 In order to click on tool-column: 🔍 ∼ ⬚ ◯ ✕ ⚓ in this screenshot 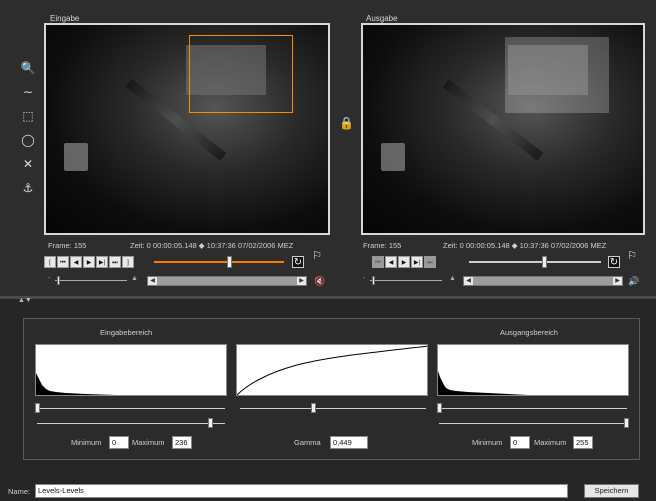, I will do `click(30, 132)`.